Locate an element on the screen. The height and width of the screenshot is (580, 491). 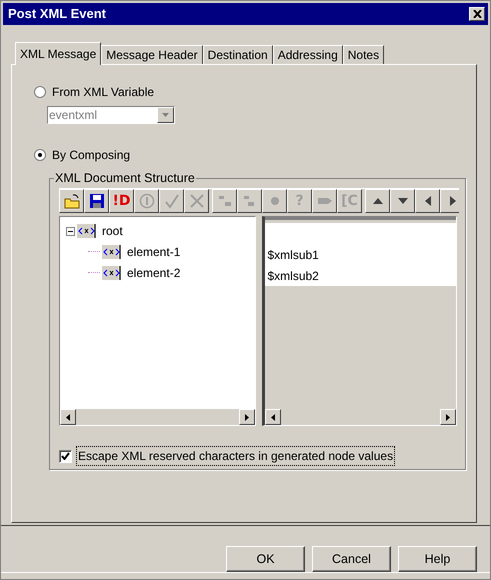
tab: XML Message is located at coordinates (58, 53).